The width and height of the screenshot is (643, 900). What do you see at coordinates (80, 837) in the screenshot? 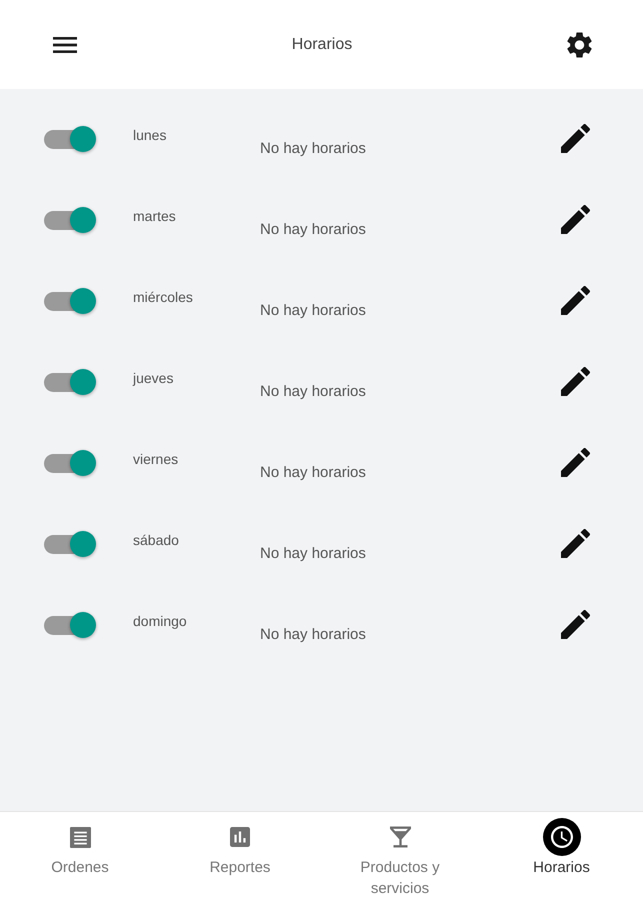
I see `list-icon` at bounding box center [80, 837].